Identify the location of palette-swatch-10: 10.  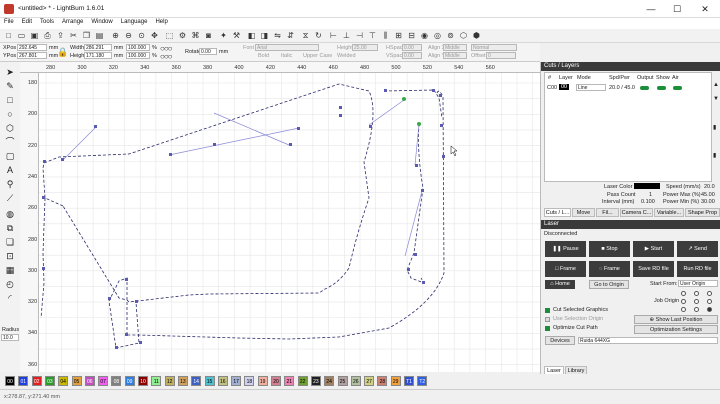
(143, 381).